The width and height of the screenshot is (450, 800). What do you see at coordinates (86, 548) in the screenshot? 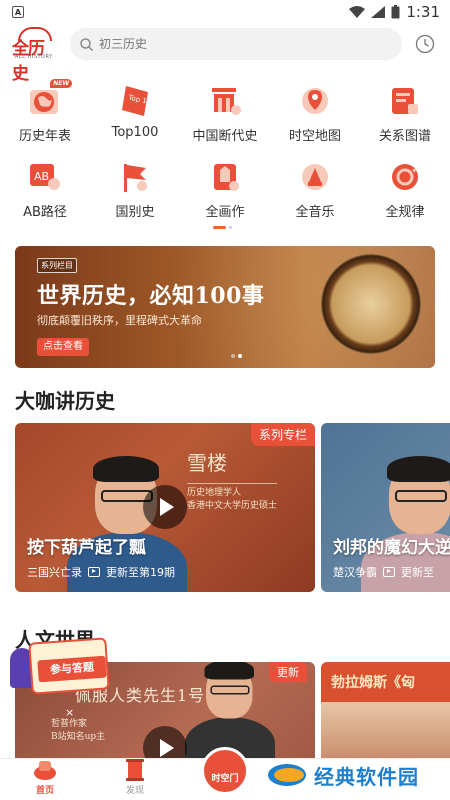
I see `lecture-title: 按下葫芦起了瓢` at bounding box center [86, 548].